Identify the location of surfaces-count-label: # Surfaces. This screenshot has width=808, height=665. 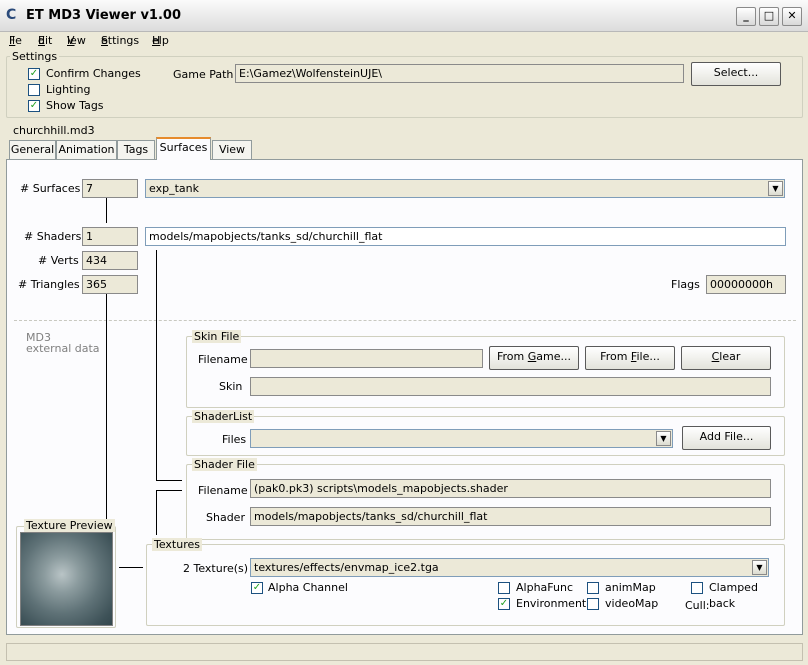
(50, 188).